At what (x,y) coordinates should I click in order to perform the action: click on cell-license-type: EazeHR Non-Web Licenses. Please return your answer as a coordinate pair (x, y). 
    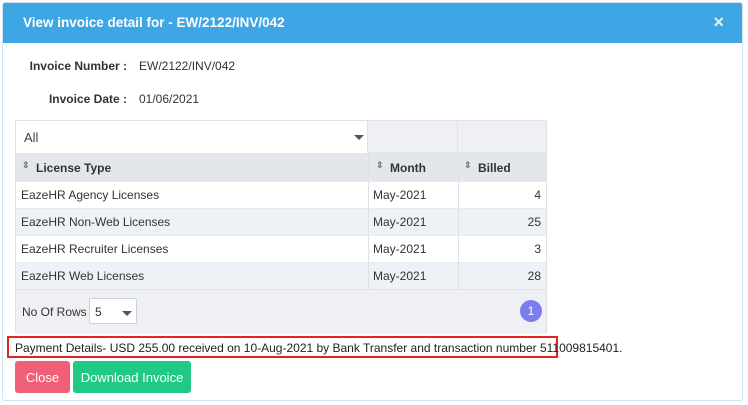
    Looking at the image, I should click on (96, 222).